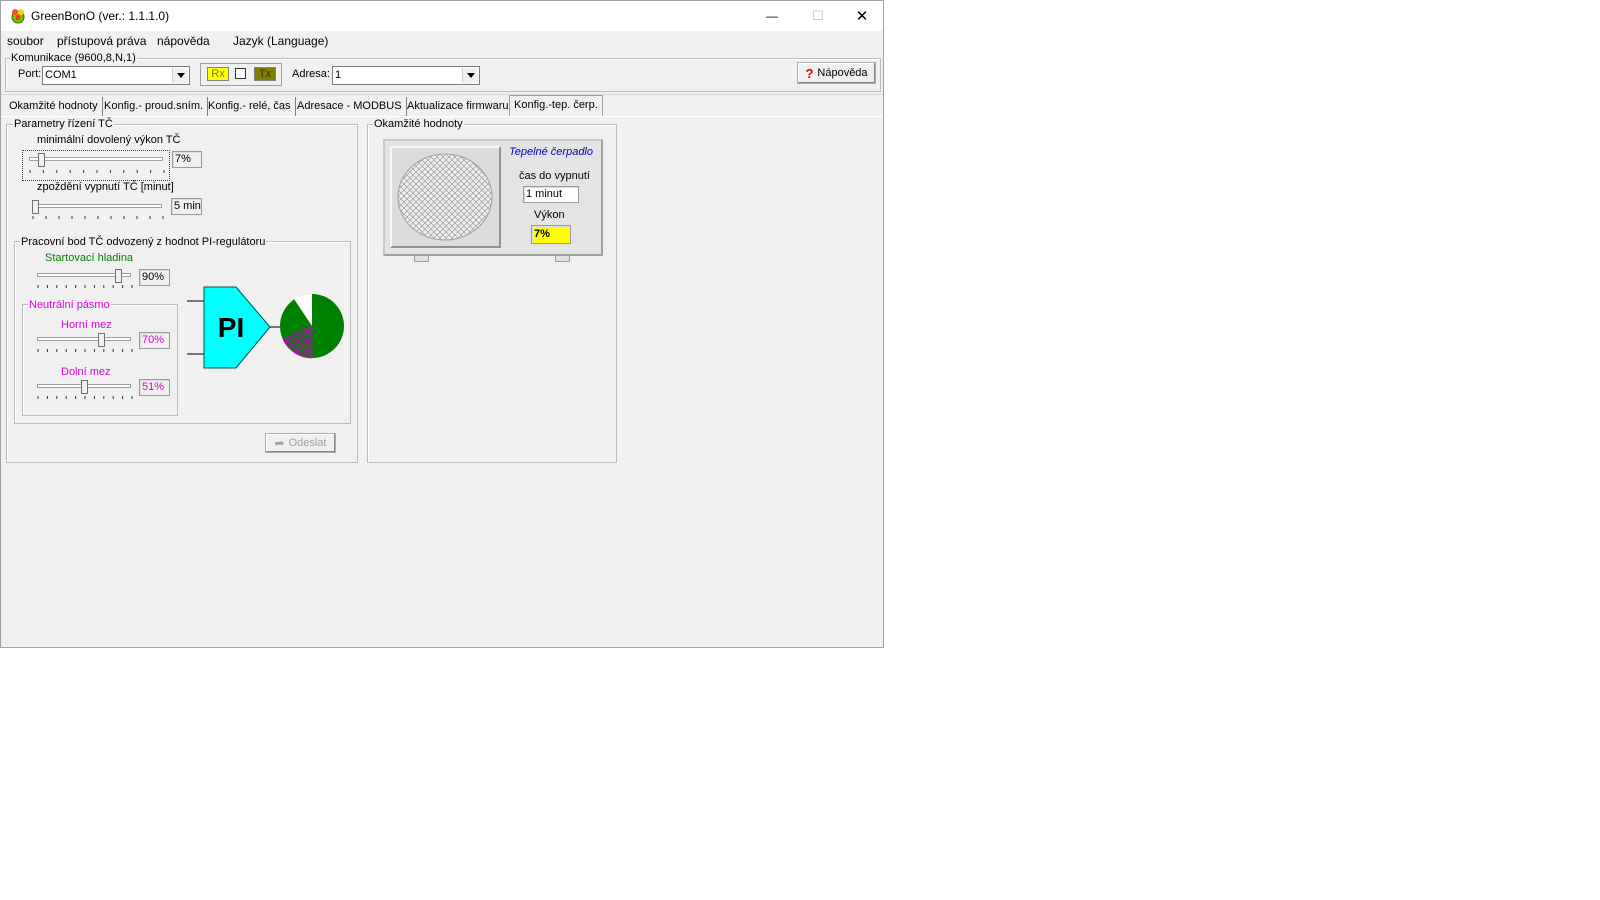 This screenshot has width=1600, height=900. Describe the element at coordinates (54, 106) in the screenshot. I see `tab-instant-values: Okamžité hodnoty` at that location.